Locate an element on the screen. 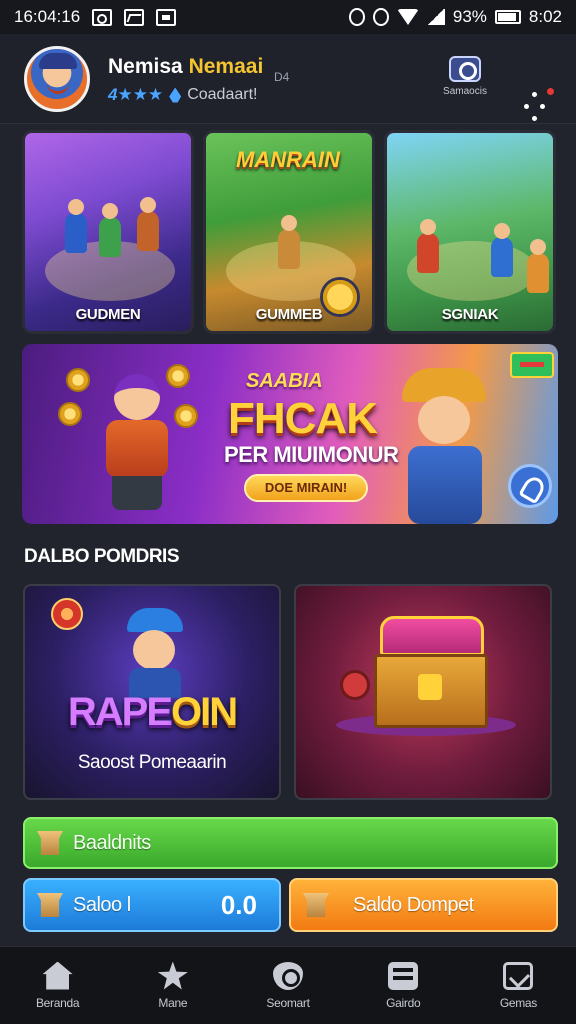 The width and height of the screenshot is (576, 1024). promo-logo-part1: RAPE is located at coordinates (120, 712).